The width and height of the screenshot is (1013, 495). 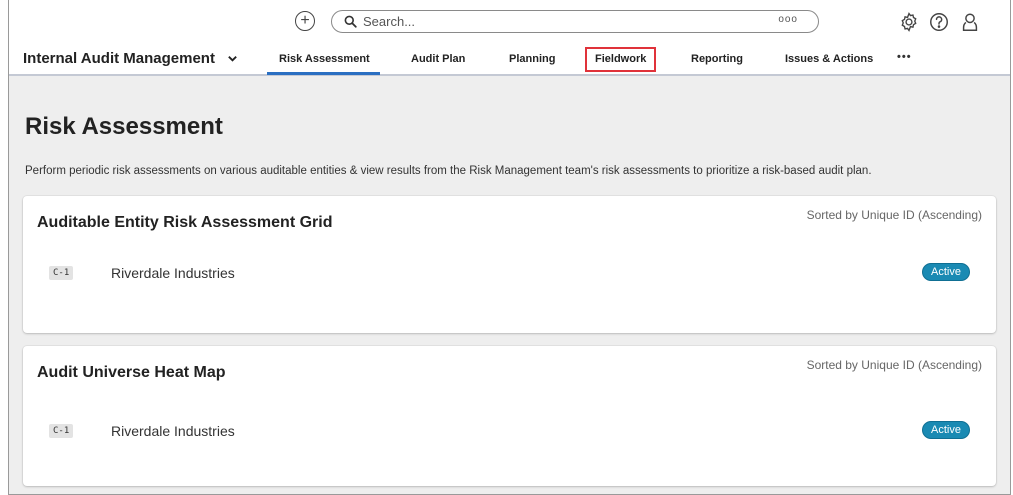 I want to click on search-input, so click(x=553, y=21).